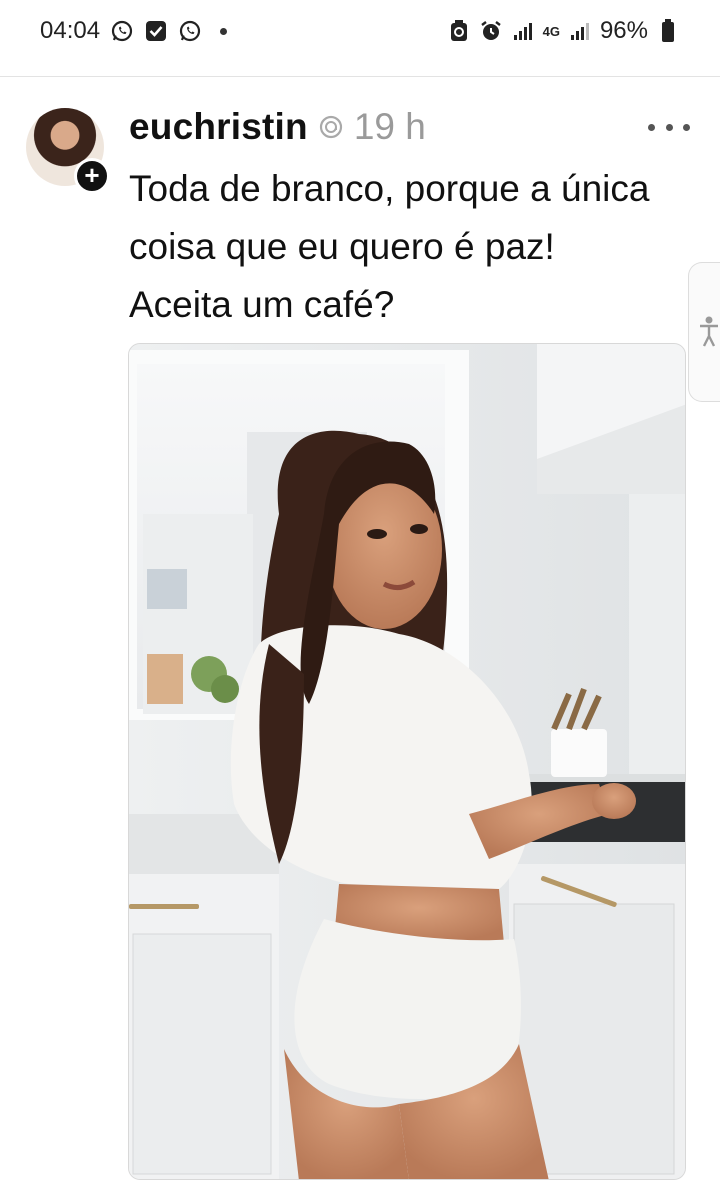 Image resolution: width=720 pixels, height=1200 pixels. Describe the element at coordinates (224, 31) in the screenshot. I see `notification-dot-icon` at that location.